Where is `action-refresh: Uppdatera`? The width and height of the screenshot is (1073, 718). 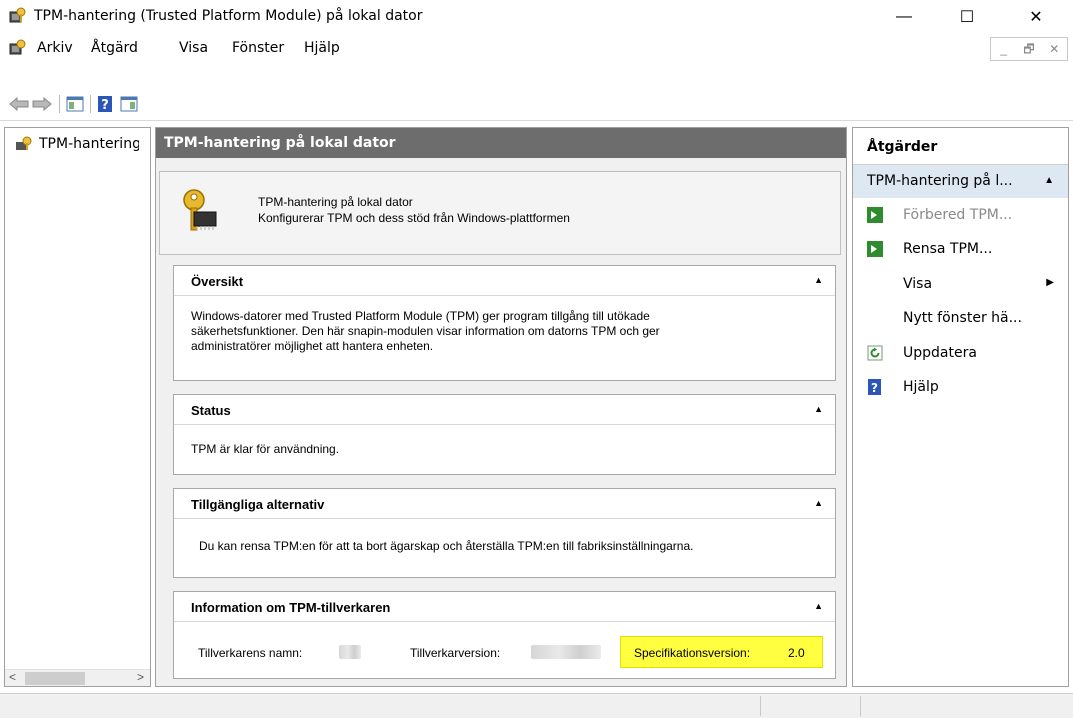 action-refresh: Uppdatera is located at coordinates (960, 353).